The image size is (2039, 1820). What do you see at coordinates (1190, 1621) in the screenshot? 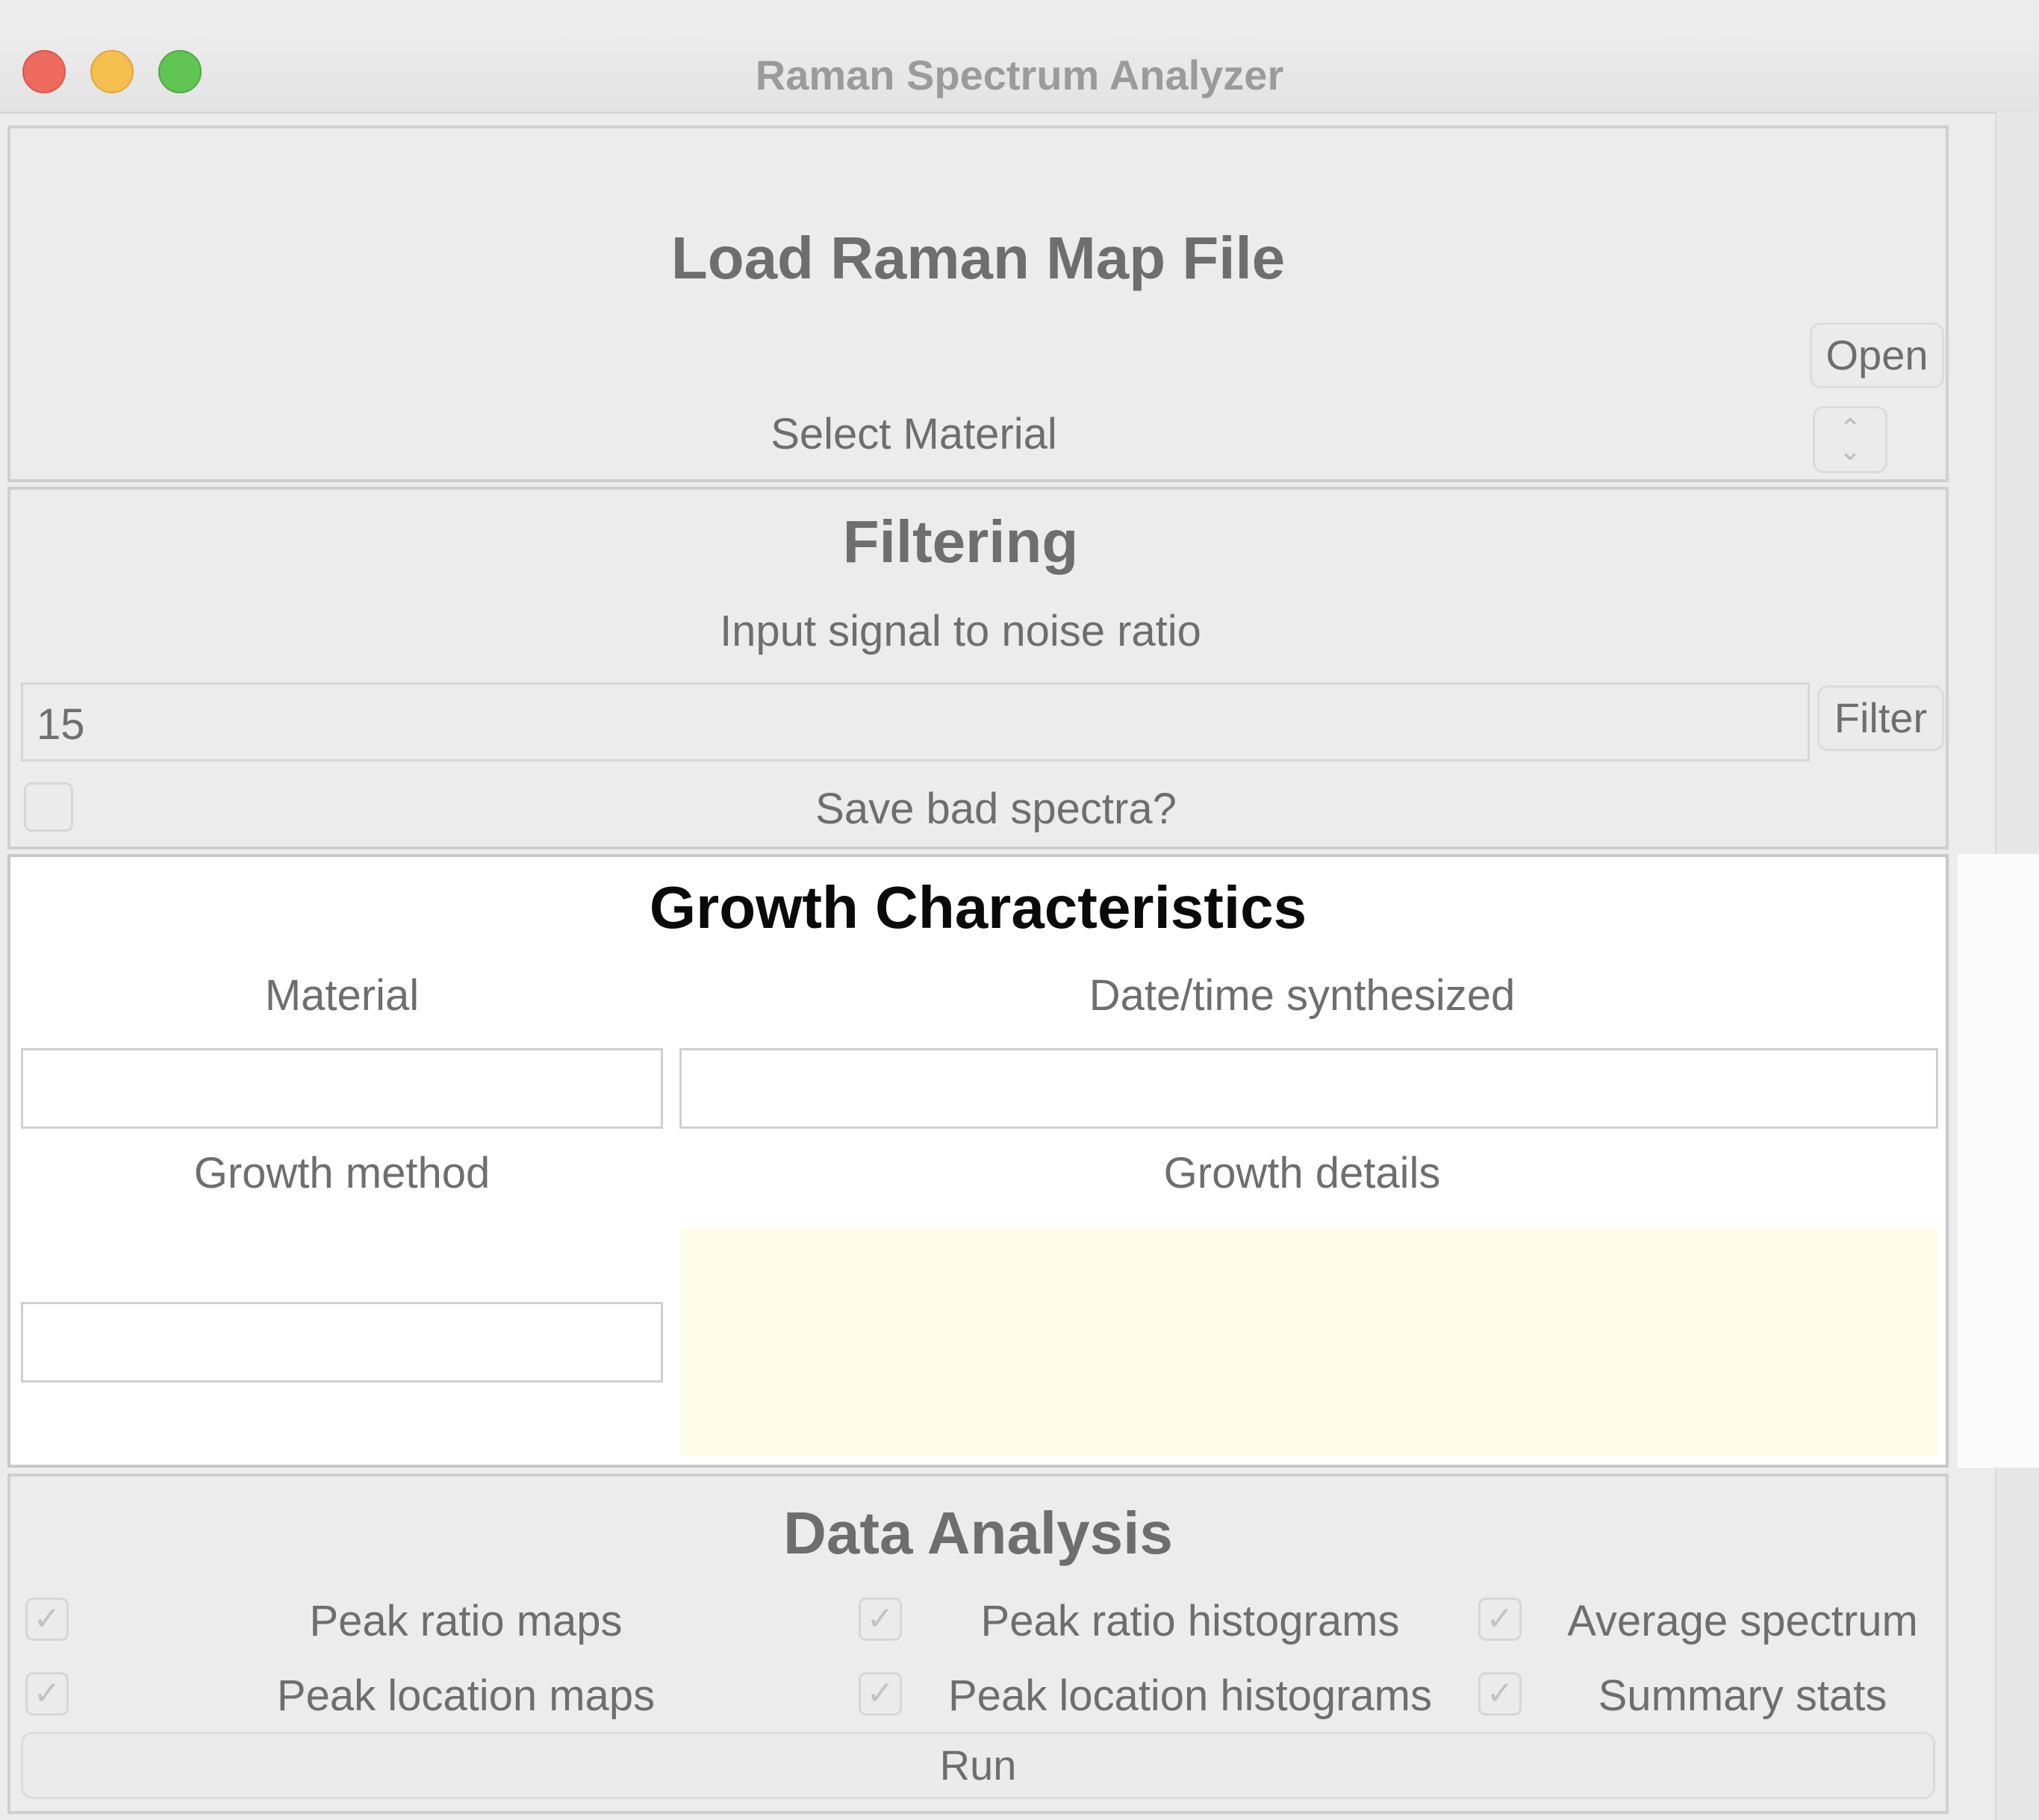
I see `peak-ratio-histograms-label: Peak ratio histograms` at bounding box center [1190, 1621].